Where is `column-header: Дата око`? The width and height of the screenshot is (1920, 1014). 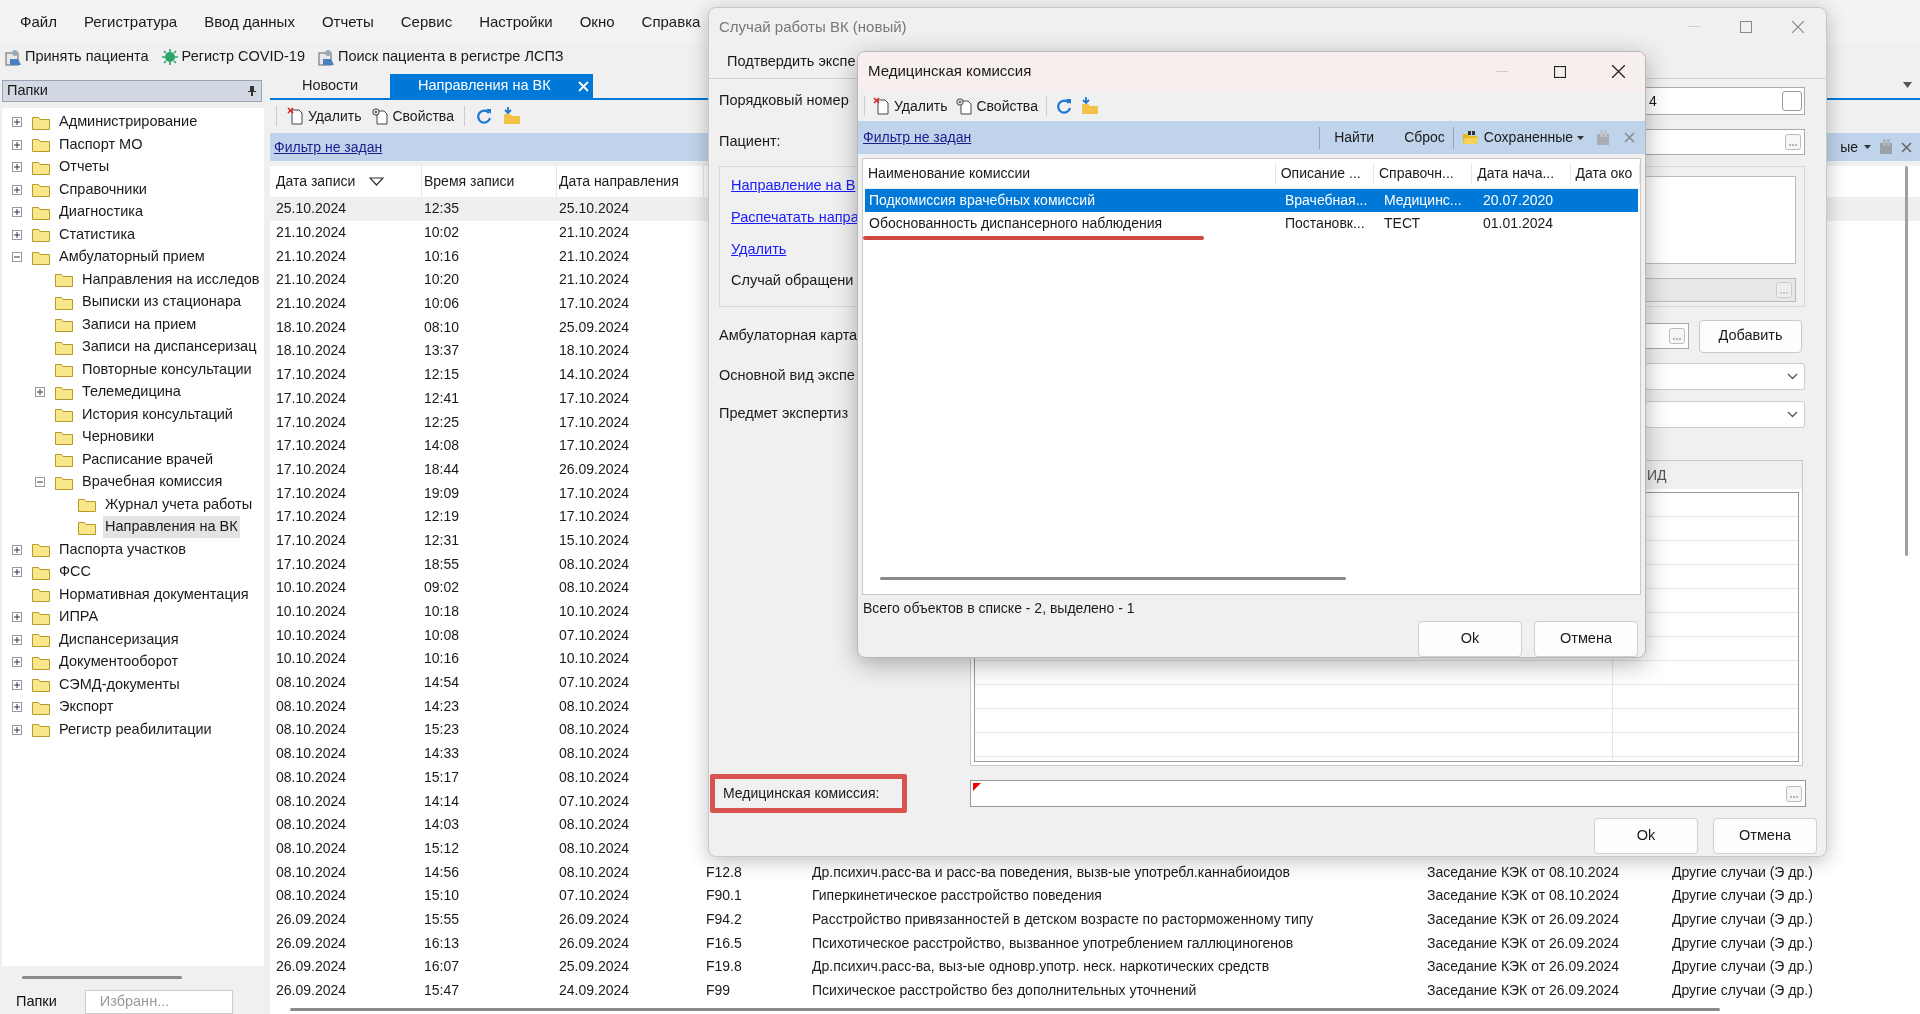
column-header: Дата око is located at coordinates (1605, 173).